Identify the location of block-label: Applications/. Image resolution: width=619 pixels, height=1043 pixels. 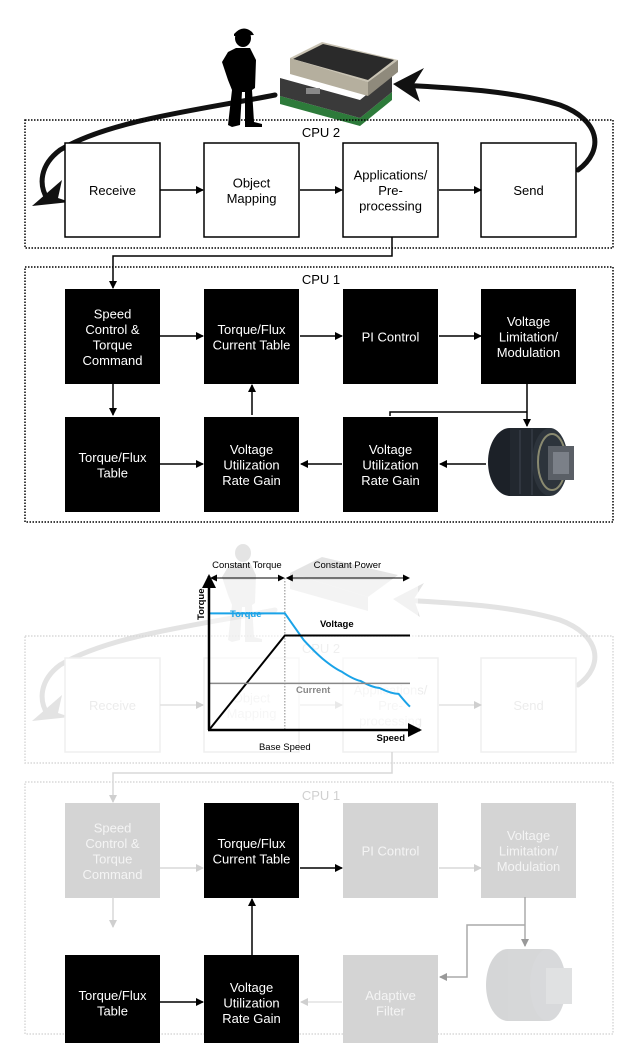
(391, 175).